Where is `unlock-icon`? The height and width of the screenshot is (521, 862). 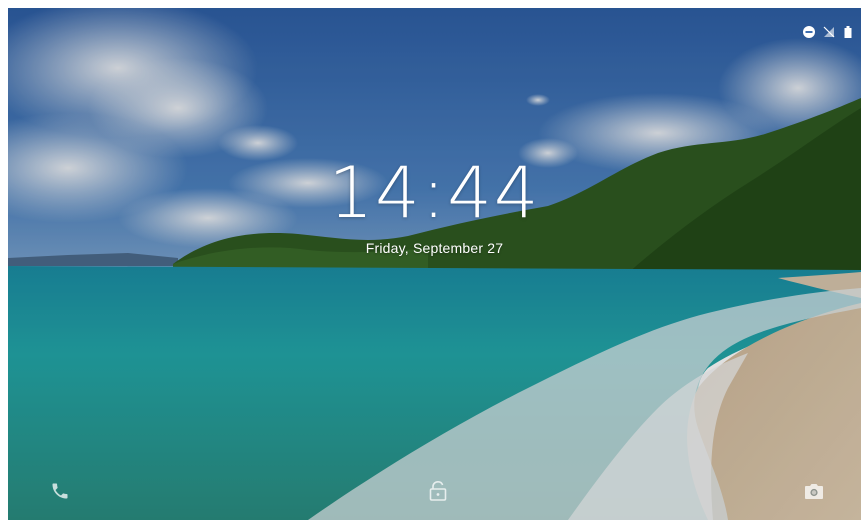
unlock-icon is located at coordinates (438, 491).